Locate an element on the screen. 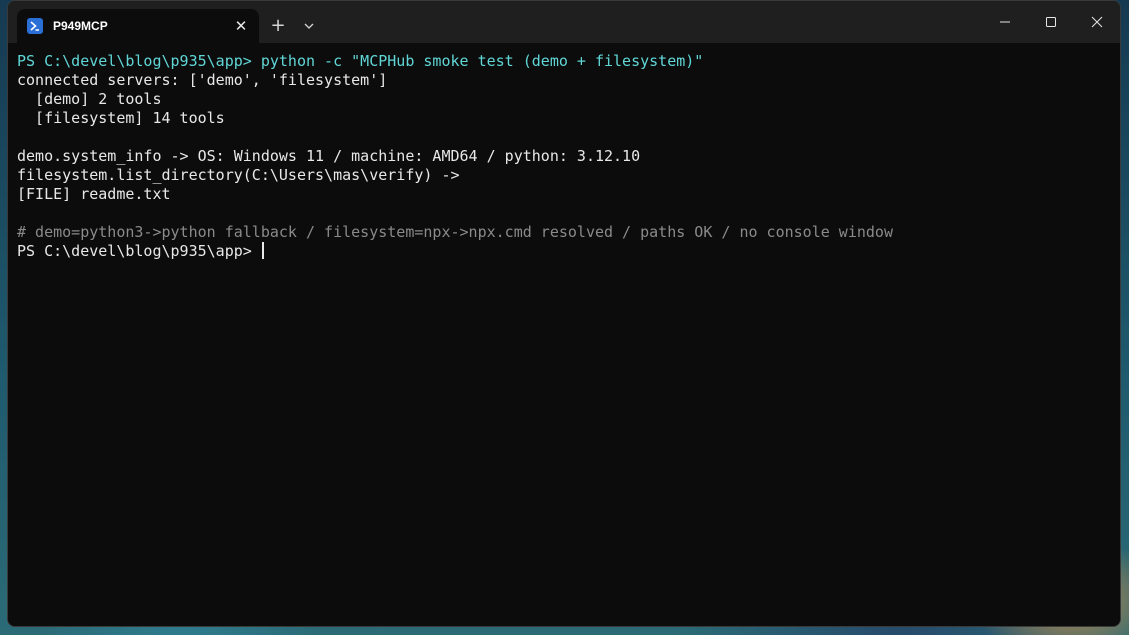 This screenshot has width=1129, height=635. powershell-icon is located at coordinates (35, 26).